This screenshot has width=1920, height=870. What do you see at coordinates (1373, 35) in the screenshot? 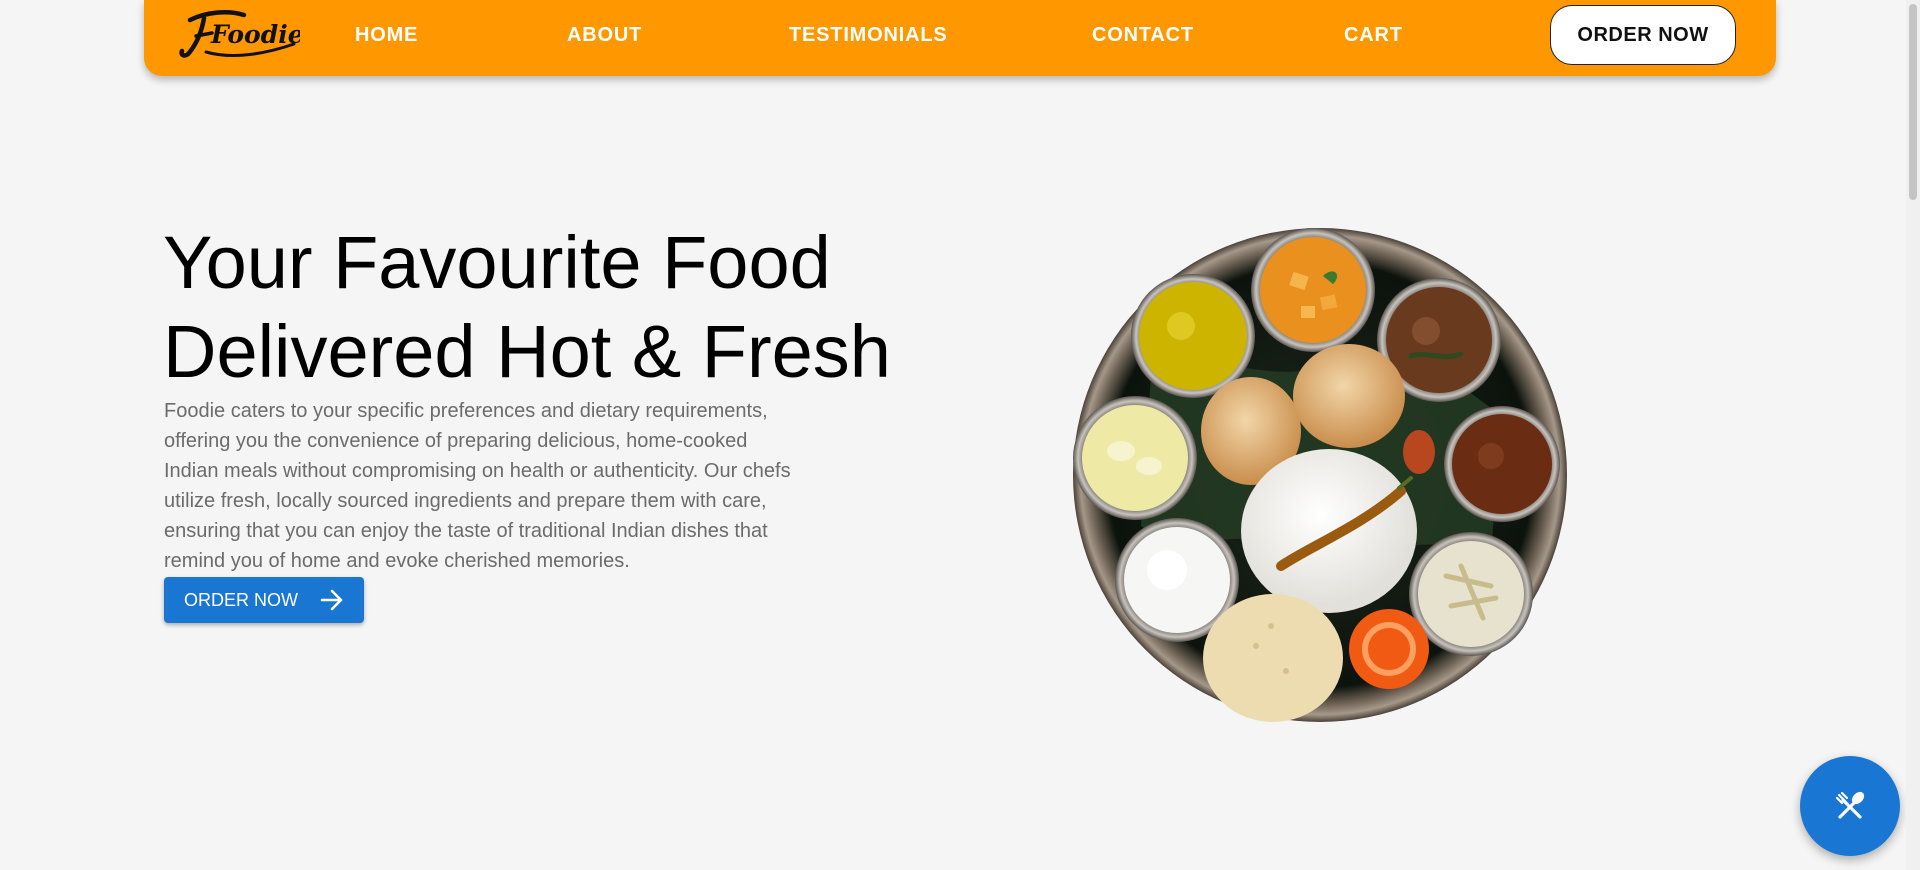
I see `nav-link-cart: CART` at bounding box center [1373, 35].